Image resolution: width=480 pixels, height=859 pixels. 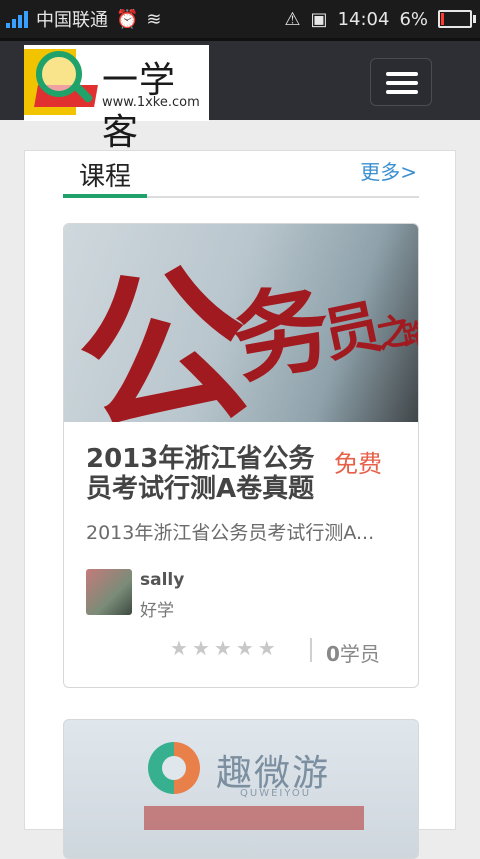 What do you see at coordinates (154, 19) in the screenshot?
I see `wifi-icon: ≋` at bounding box center [154, 19].